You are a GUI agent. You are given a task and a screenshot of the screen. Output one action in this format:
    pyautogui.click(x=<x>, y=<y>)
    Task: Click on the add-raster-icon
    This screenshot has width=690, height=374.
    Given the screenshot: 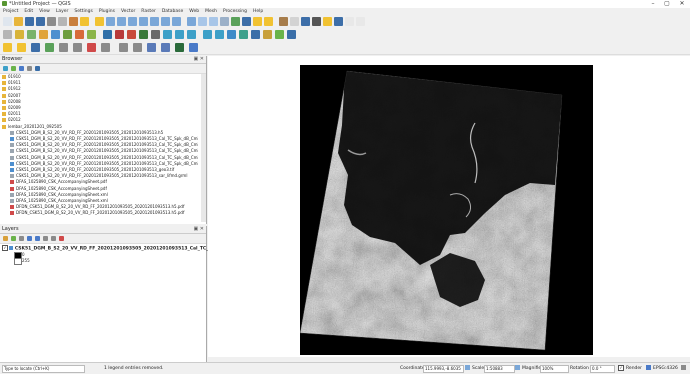 What is the action you would take?
    pyautogui.click(x=55, y=34)
    